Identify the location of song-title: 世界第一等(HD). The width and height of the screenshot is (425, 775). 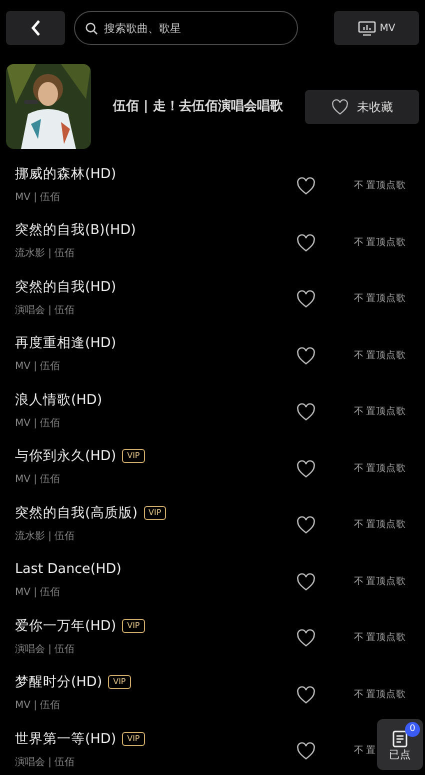
(65, 738).